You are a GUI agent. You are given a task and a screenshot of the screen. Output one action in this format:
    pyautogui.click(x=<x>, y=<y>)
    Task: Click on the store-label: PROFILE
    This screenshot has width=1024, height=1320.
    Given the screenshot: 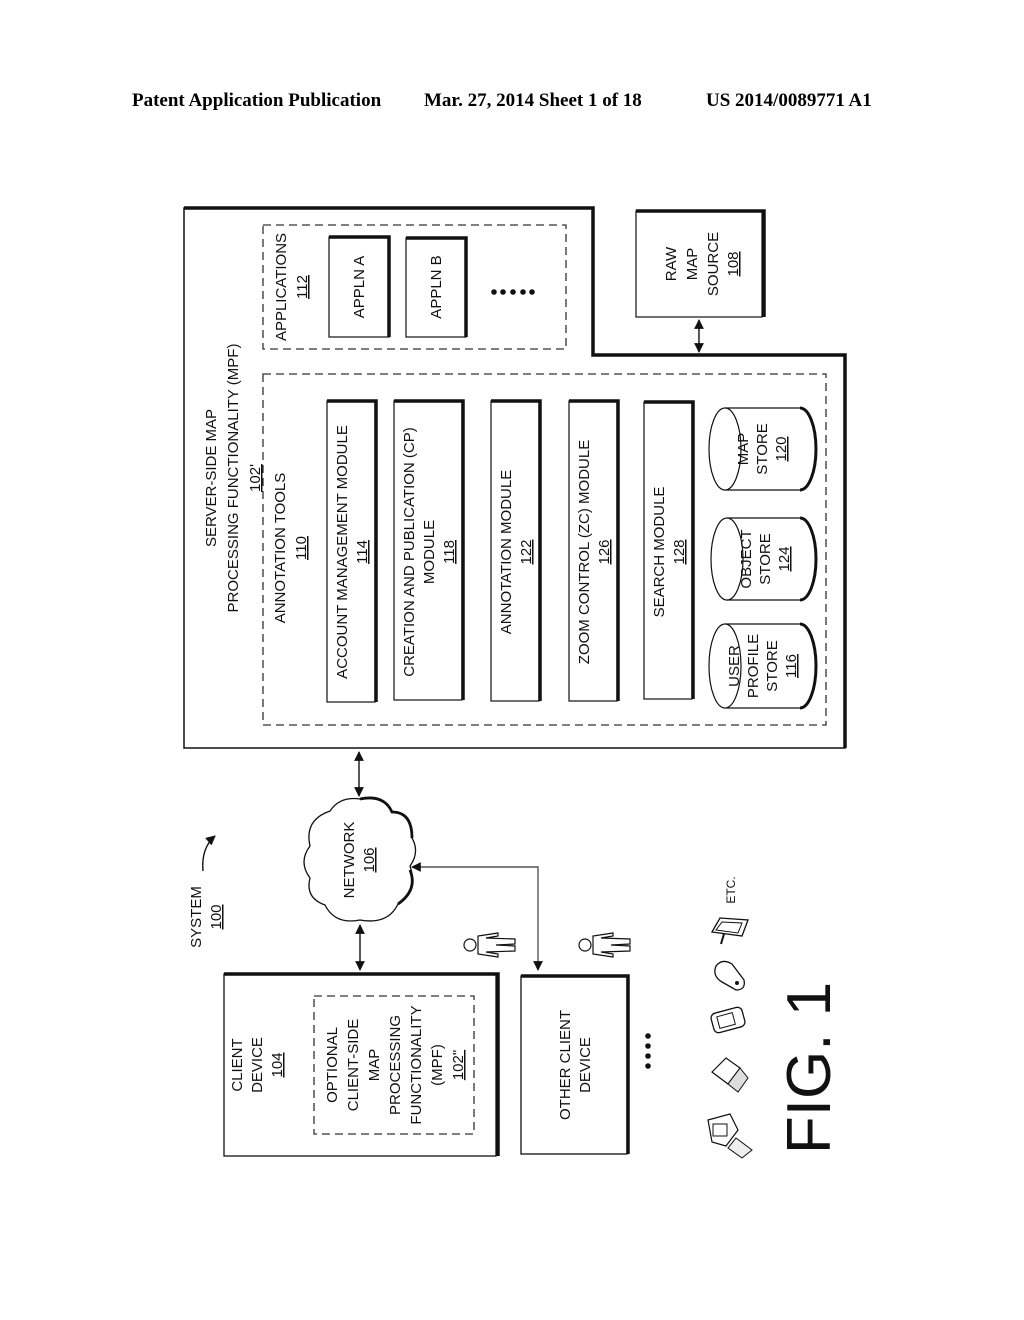 What is the action you would take?
    pyautogui.click(x=753, y=666)
    